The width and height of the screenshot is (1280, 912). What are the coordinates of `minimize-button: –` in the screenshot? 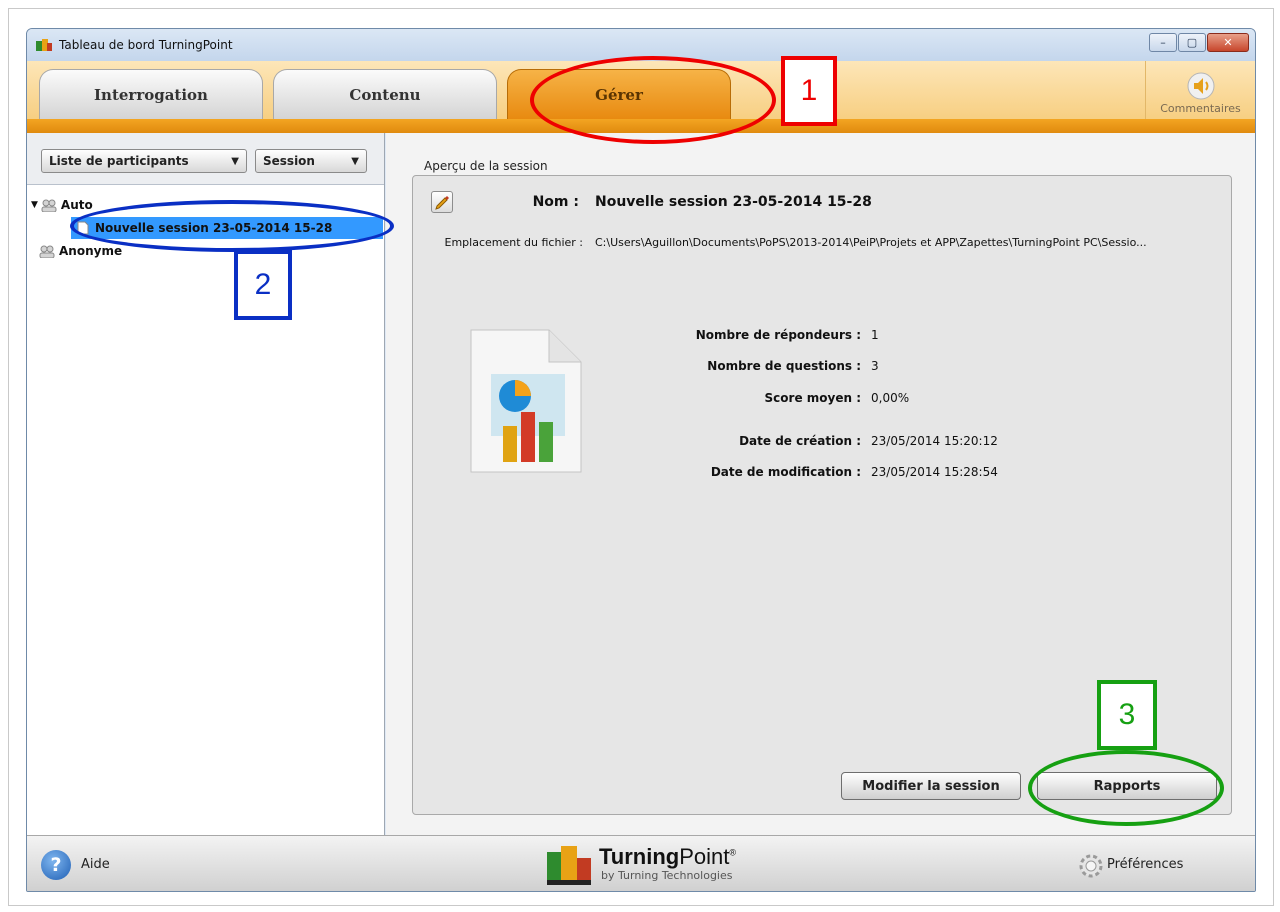 It's located at (1163, 42).